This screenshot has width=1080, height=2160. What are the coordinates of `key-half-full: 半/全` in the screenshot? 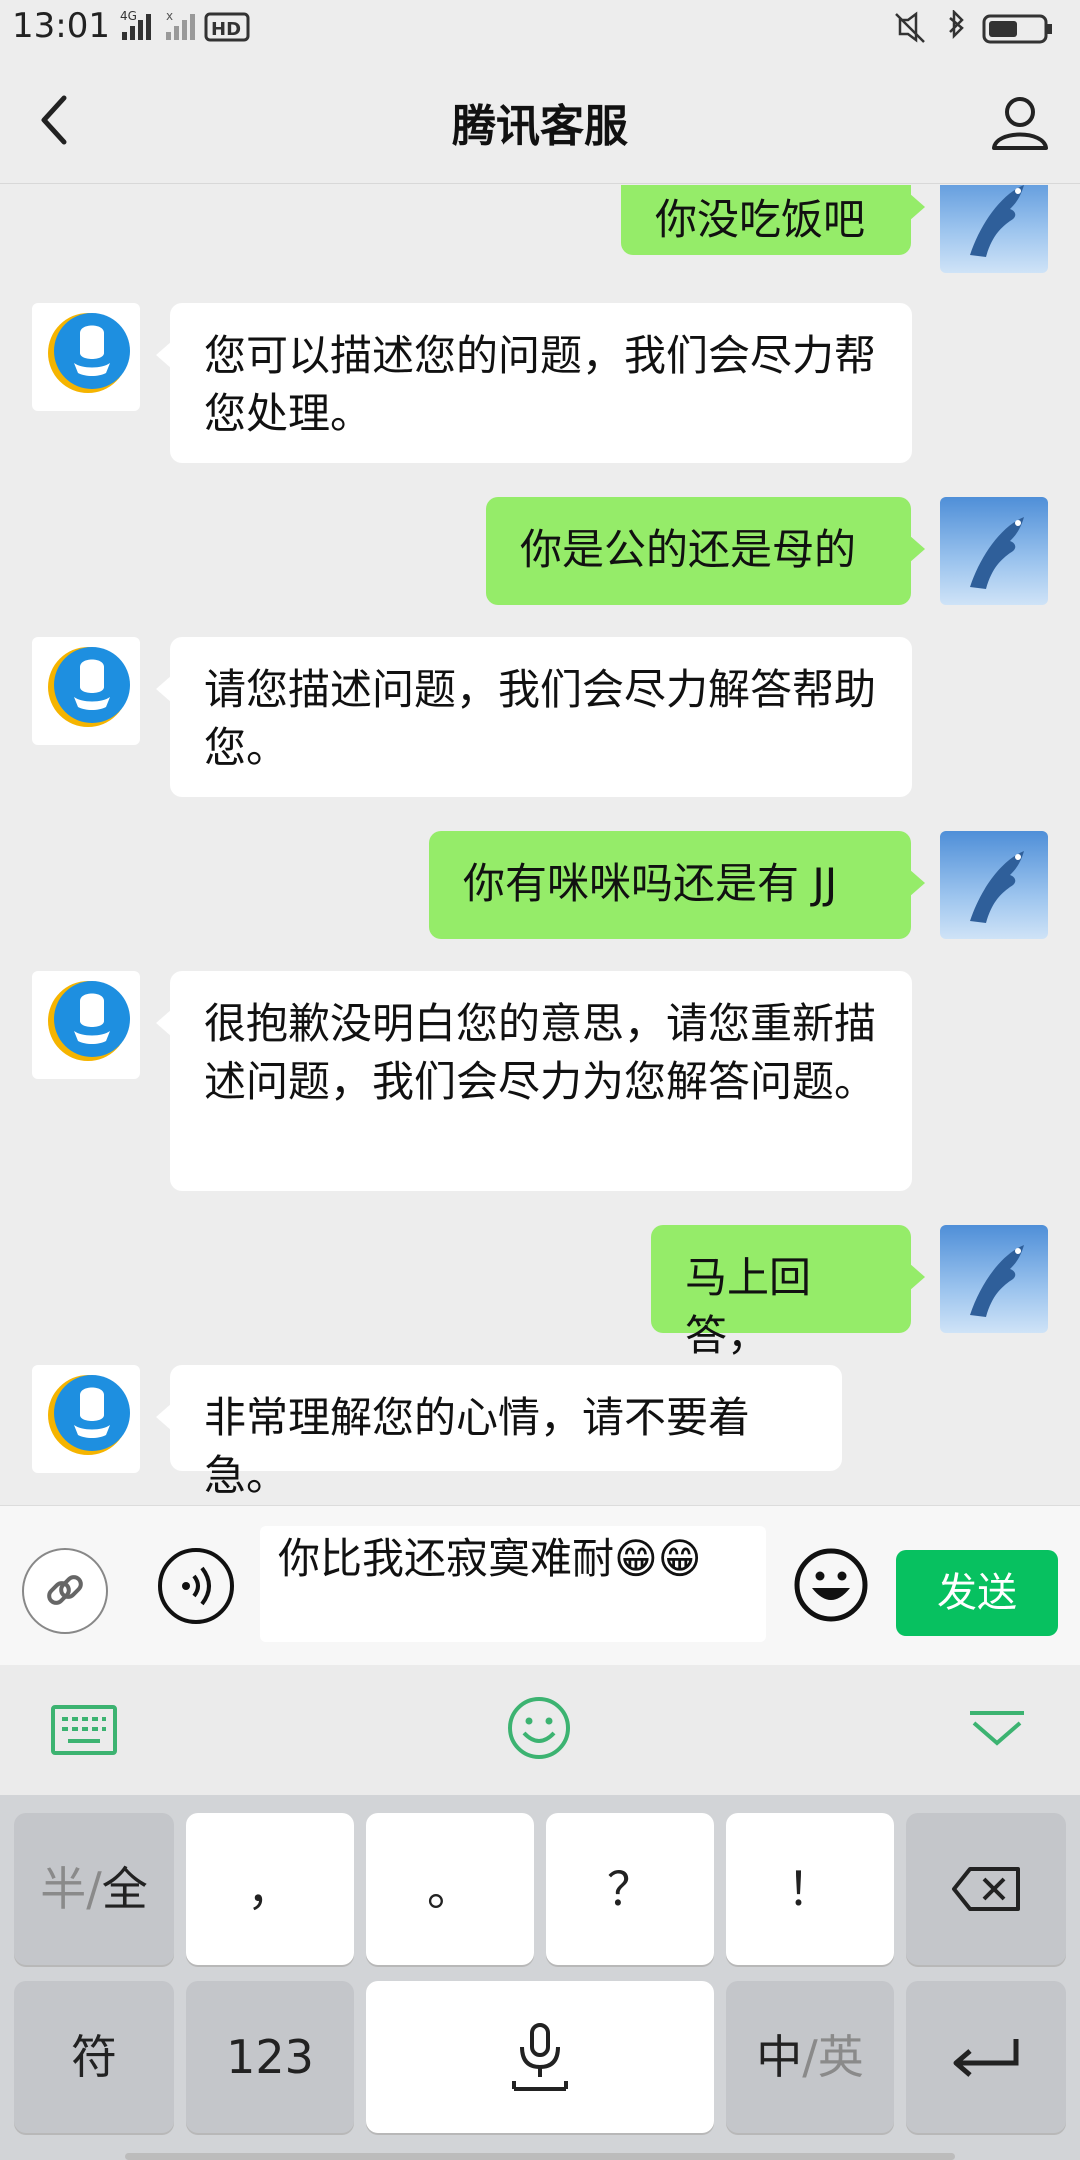 It's located at (94, 1889).